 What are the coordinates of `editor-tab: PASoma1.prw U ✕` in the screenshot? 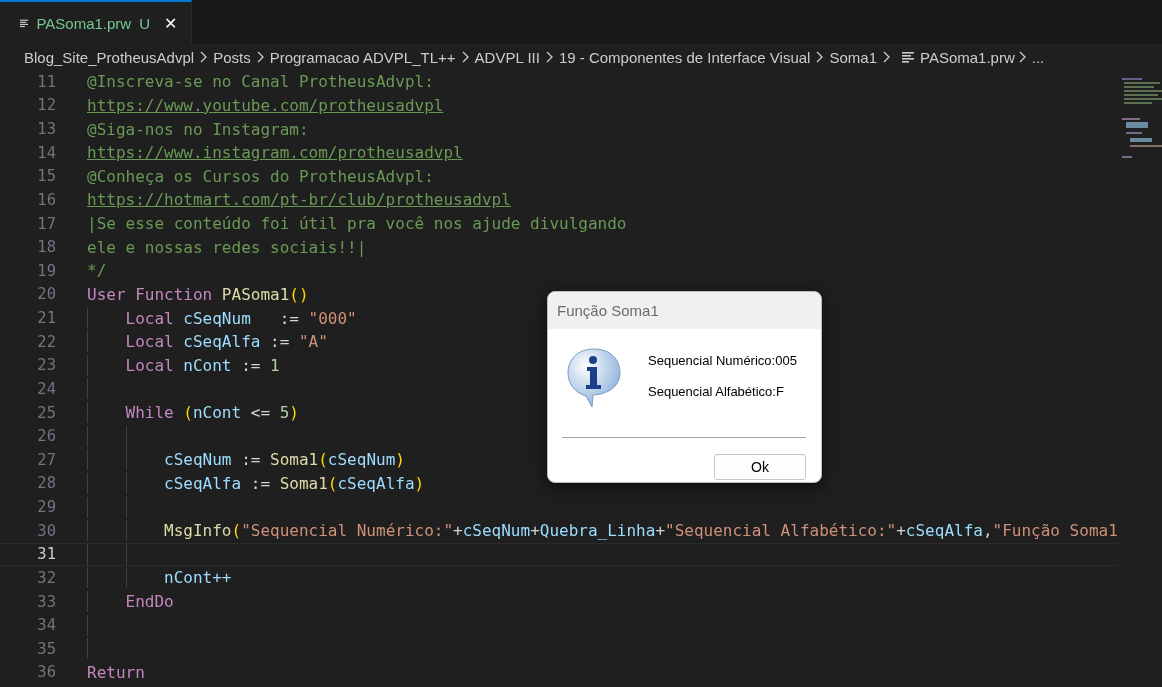 It's located at (96, 22).